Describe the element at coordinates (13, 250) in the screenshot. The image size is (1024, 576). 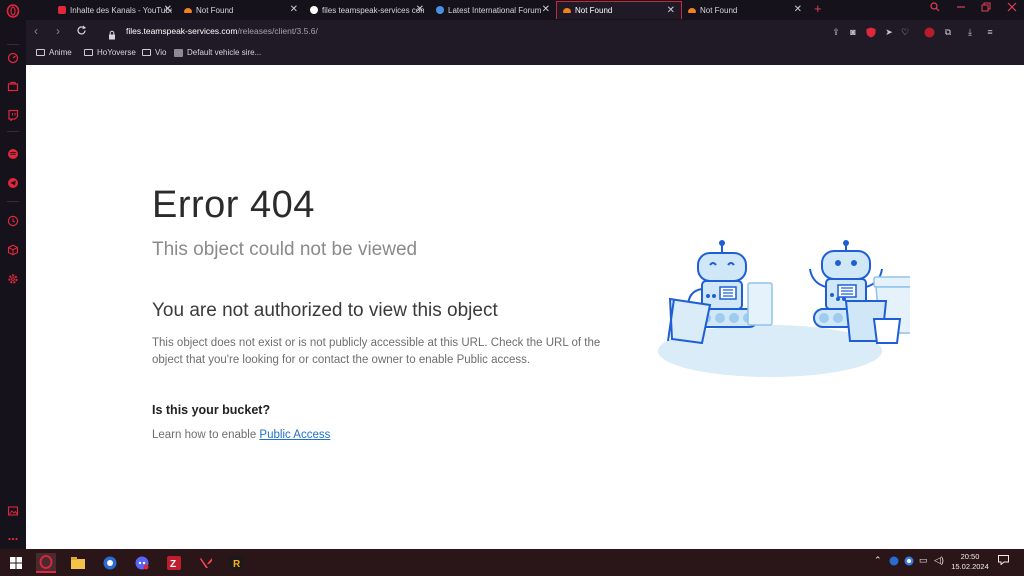
I see `extensions-cube-icon` at that location.